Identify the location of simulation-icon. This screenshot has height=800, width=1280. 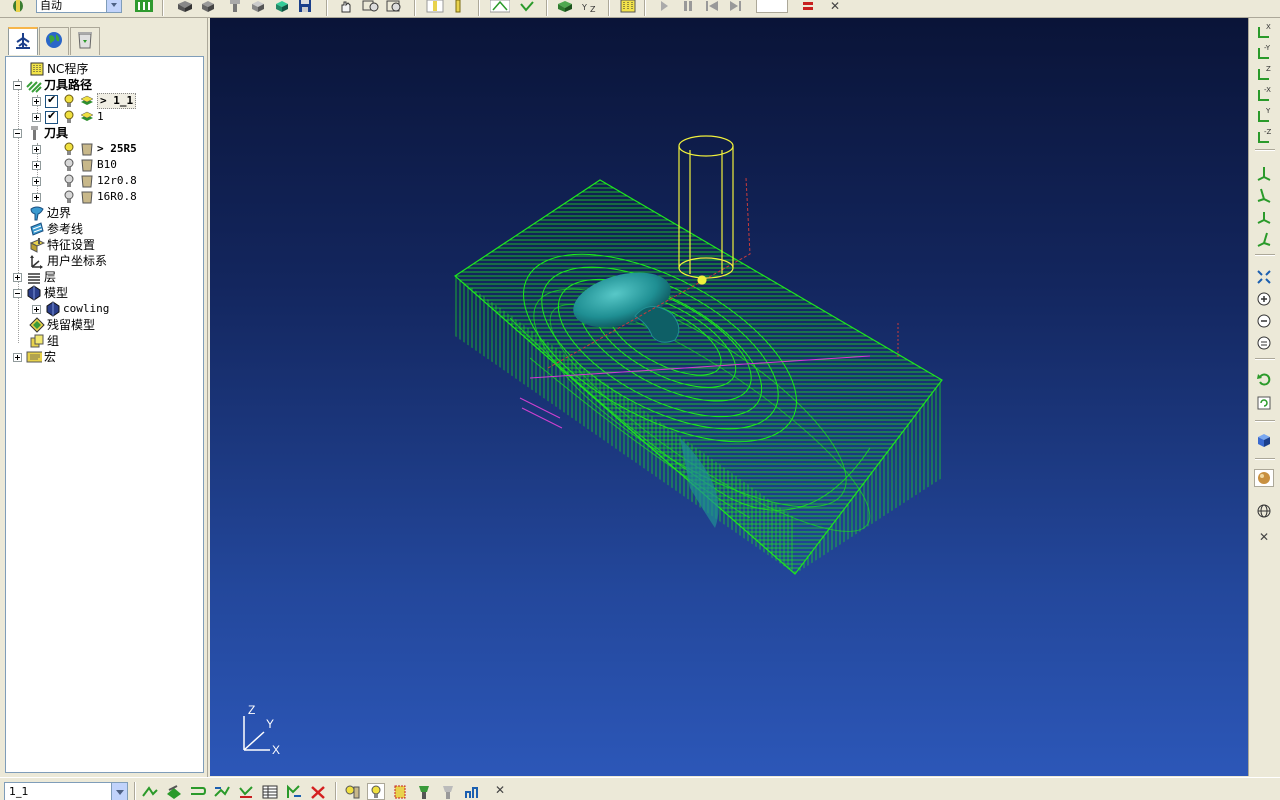
(564, 6).